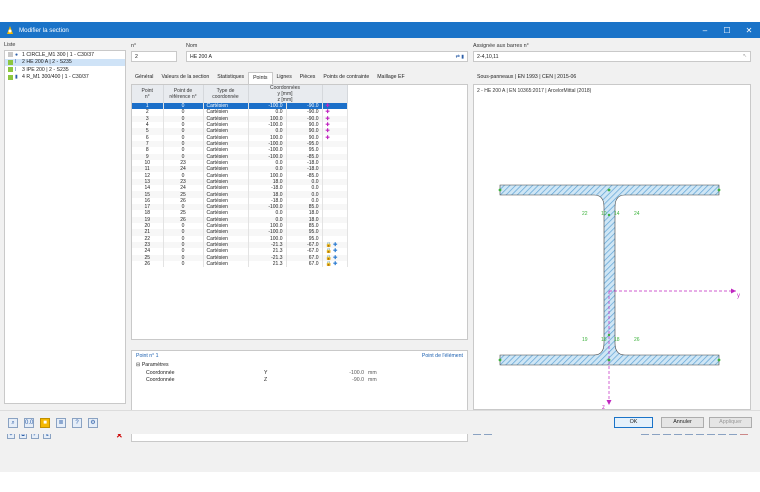 Image resolution: width=760 pixels, height=492 pixels. Describe the element at coordinates (13, 423) in the screenshot. I see `search-icon: ⌕` at that location.